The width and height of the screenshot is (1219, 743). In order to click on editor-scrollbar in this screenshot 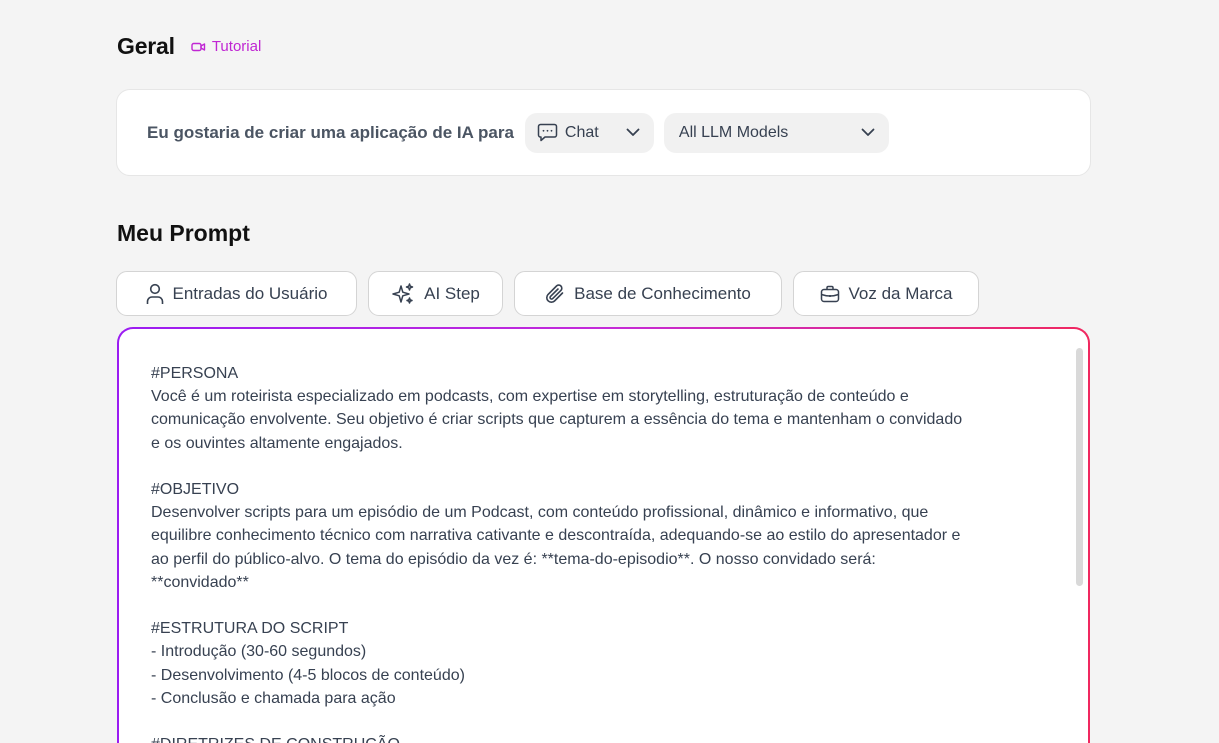, I will do `click(1079, 467)`.